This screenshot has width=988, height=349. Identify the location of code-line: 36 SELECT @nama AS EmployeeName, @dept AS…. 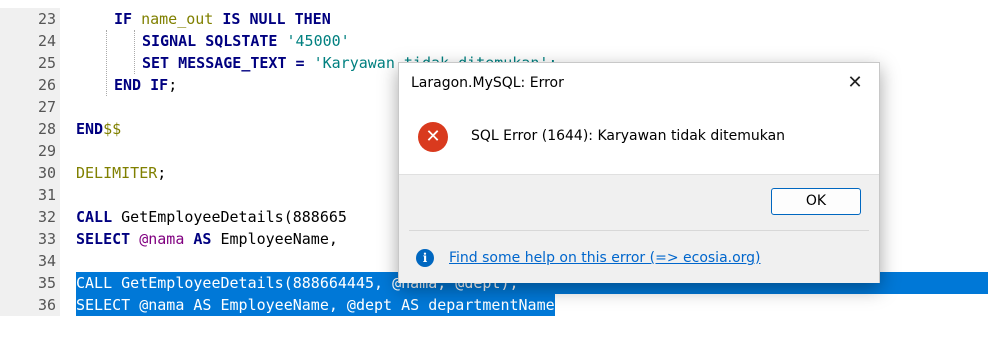
(494, 305).